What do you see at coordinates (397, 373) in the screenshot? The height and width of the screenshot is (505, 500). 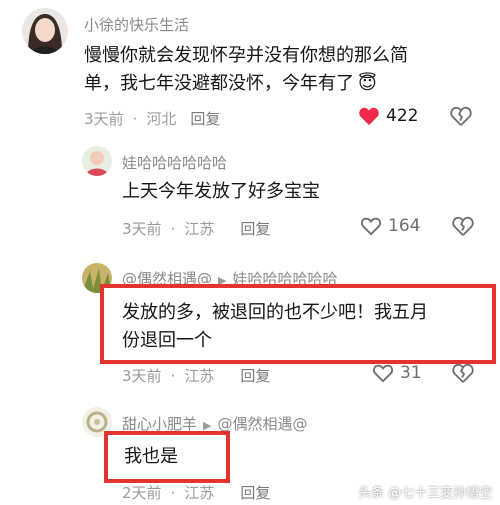 I see `like-button: 31` at bounding box center [397, 373].